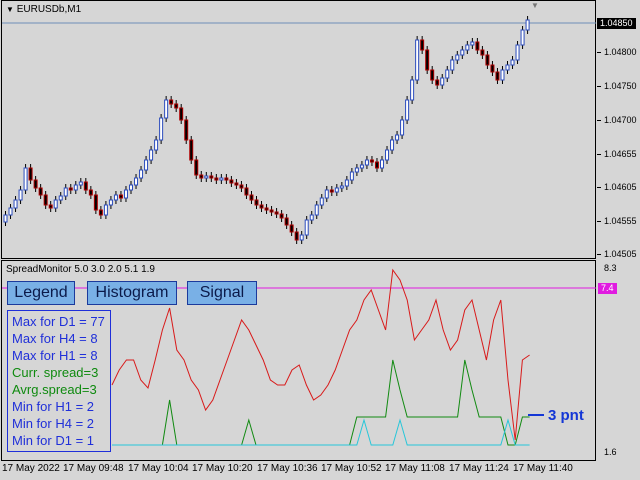  I want to click on stat-min-h4: Min for H4 = 2, so click(53, 423).